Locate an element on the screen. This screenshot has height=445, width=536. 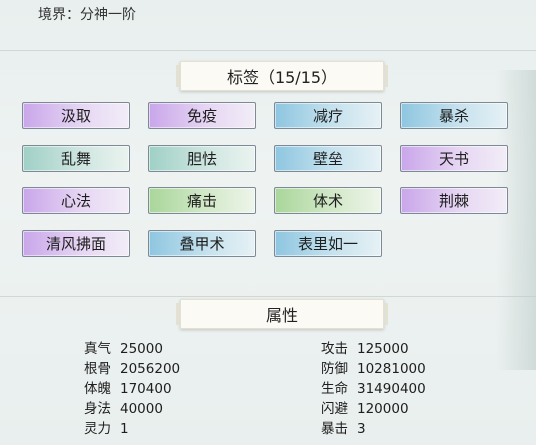
stat-right-value: 125000 is located at coordinates (383, 349).